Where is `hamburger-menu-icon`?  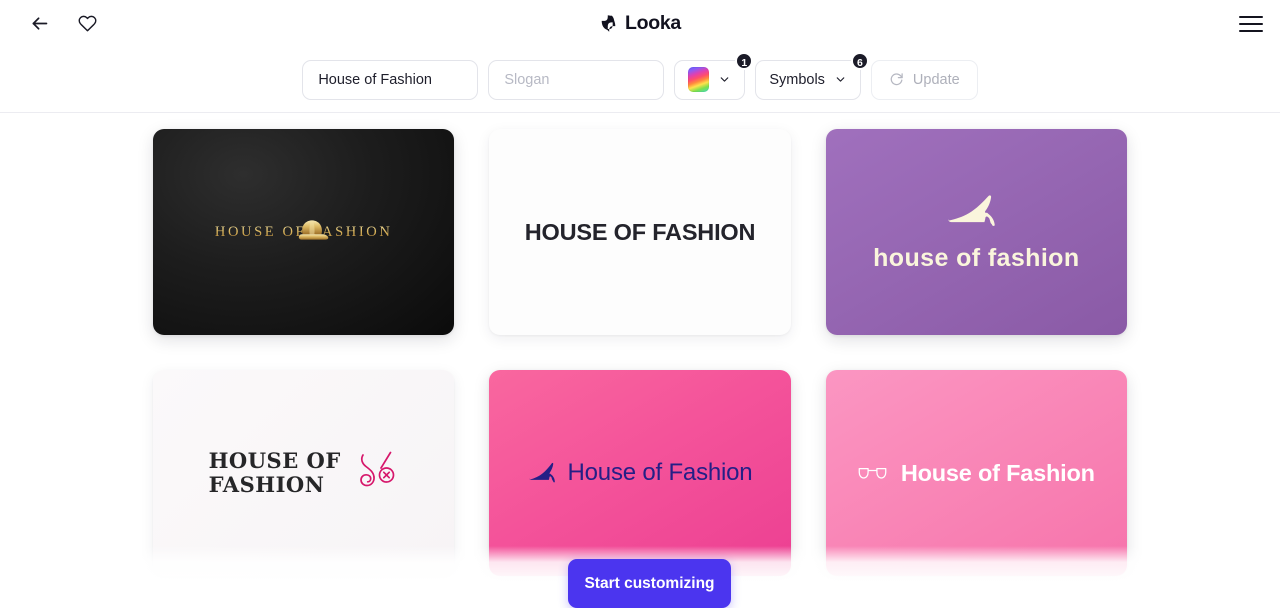 hamburger-menu-icon is located at coordinates (1251, 23).